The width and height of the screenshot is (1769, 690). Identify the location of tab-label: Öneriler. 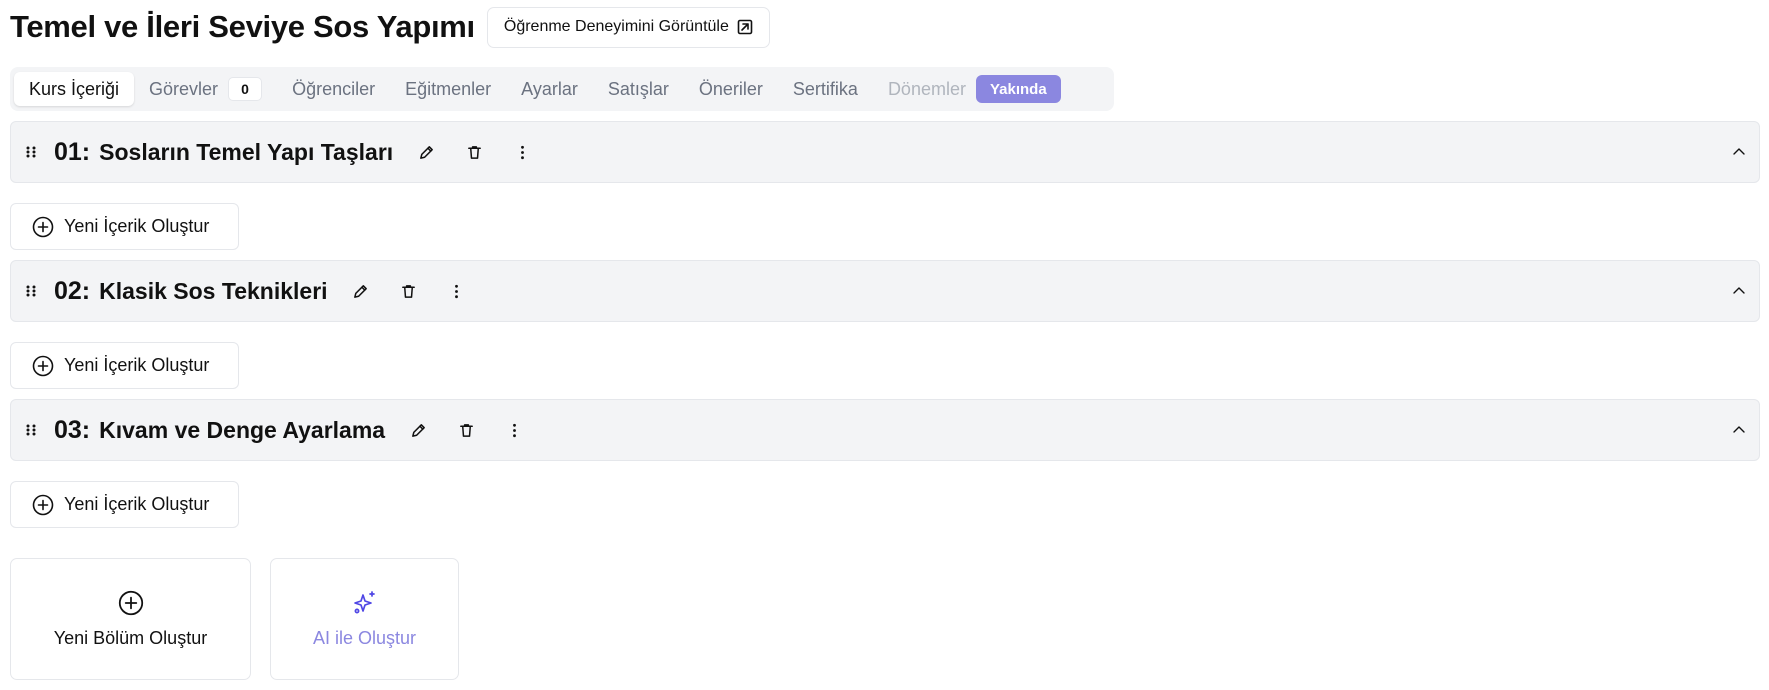
(730, 88).